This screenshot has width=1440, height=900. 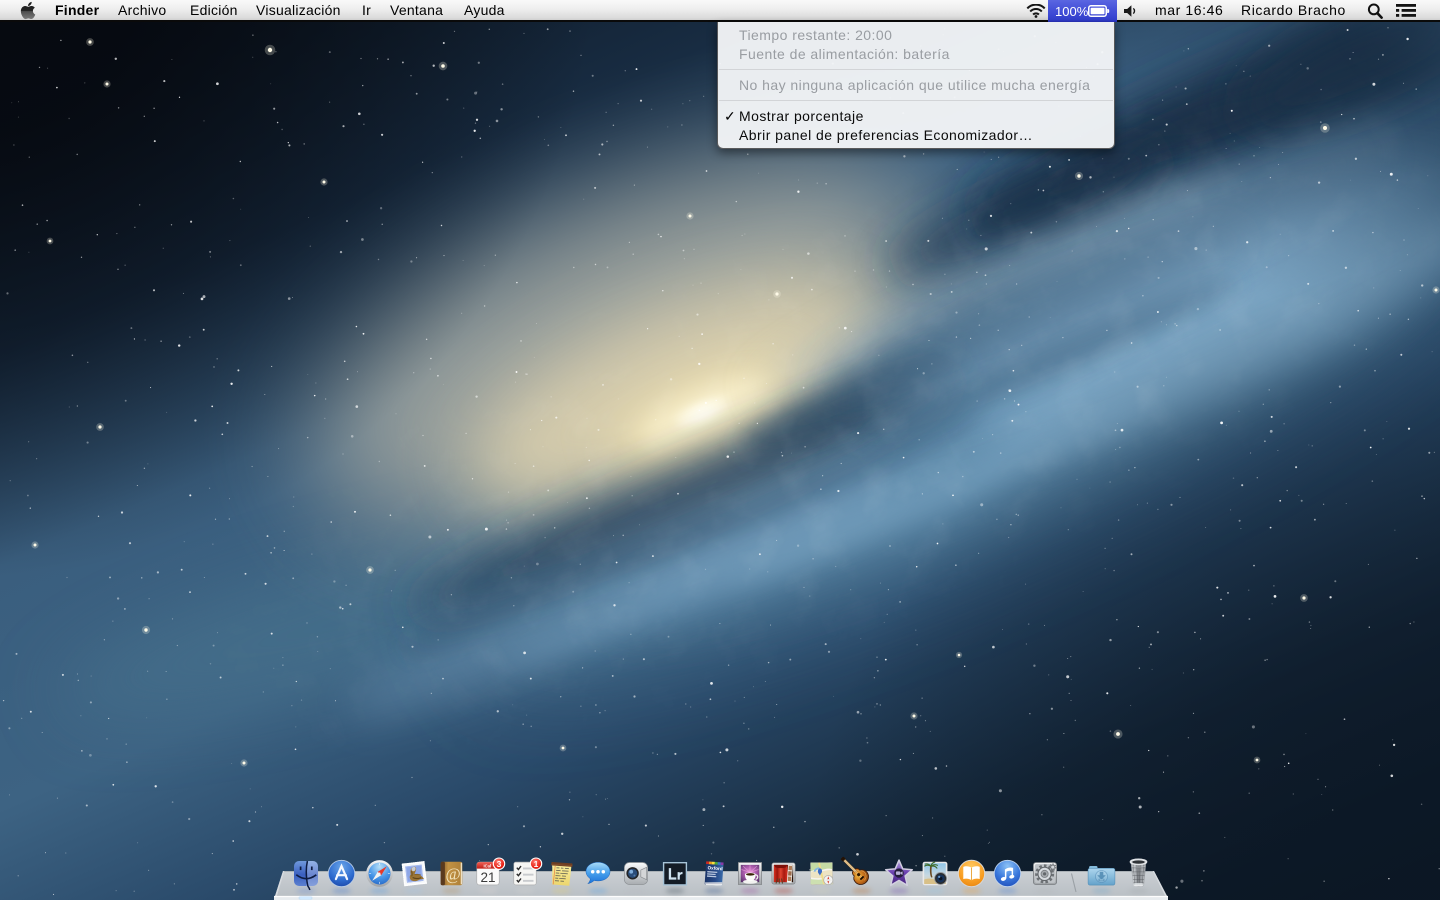 What do you see at coordinates (487, 877) in the screenshot?
I see `svg-text: 21` at bounding box center [487, 877].